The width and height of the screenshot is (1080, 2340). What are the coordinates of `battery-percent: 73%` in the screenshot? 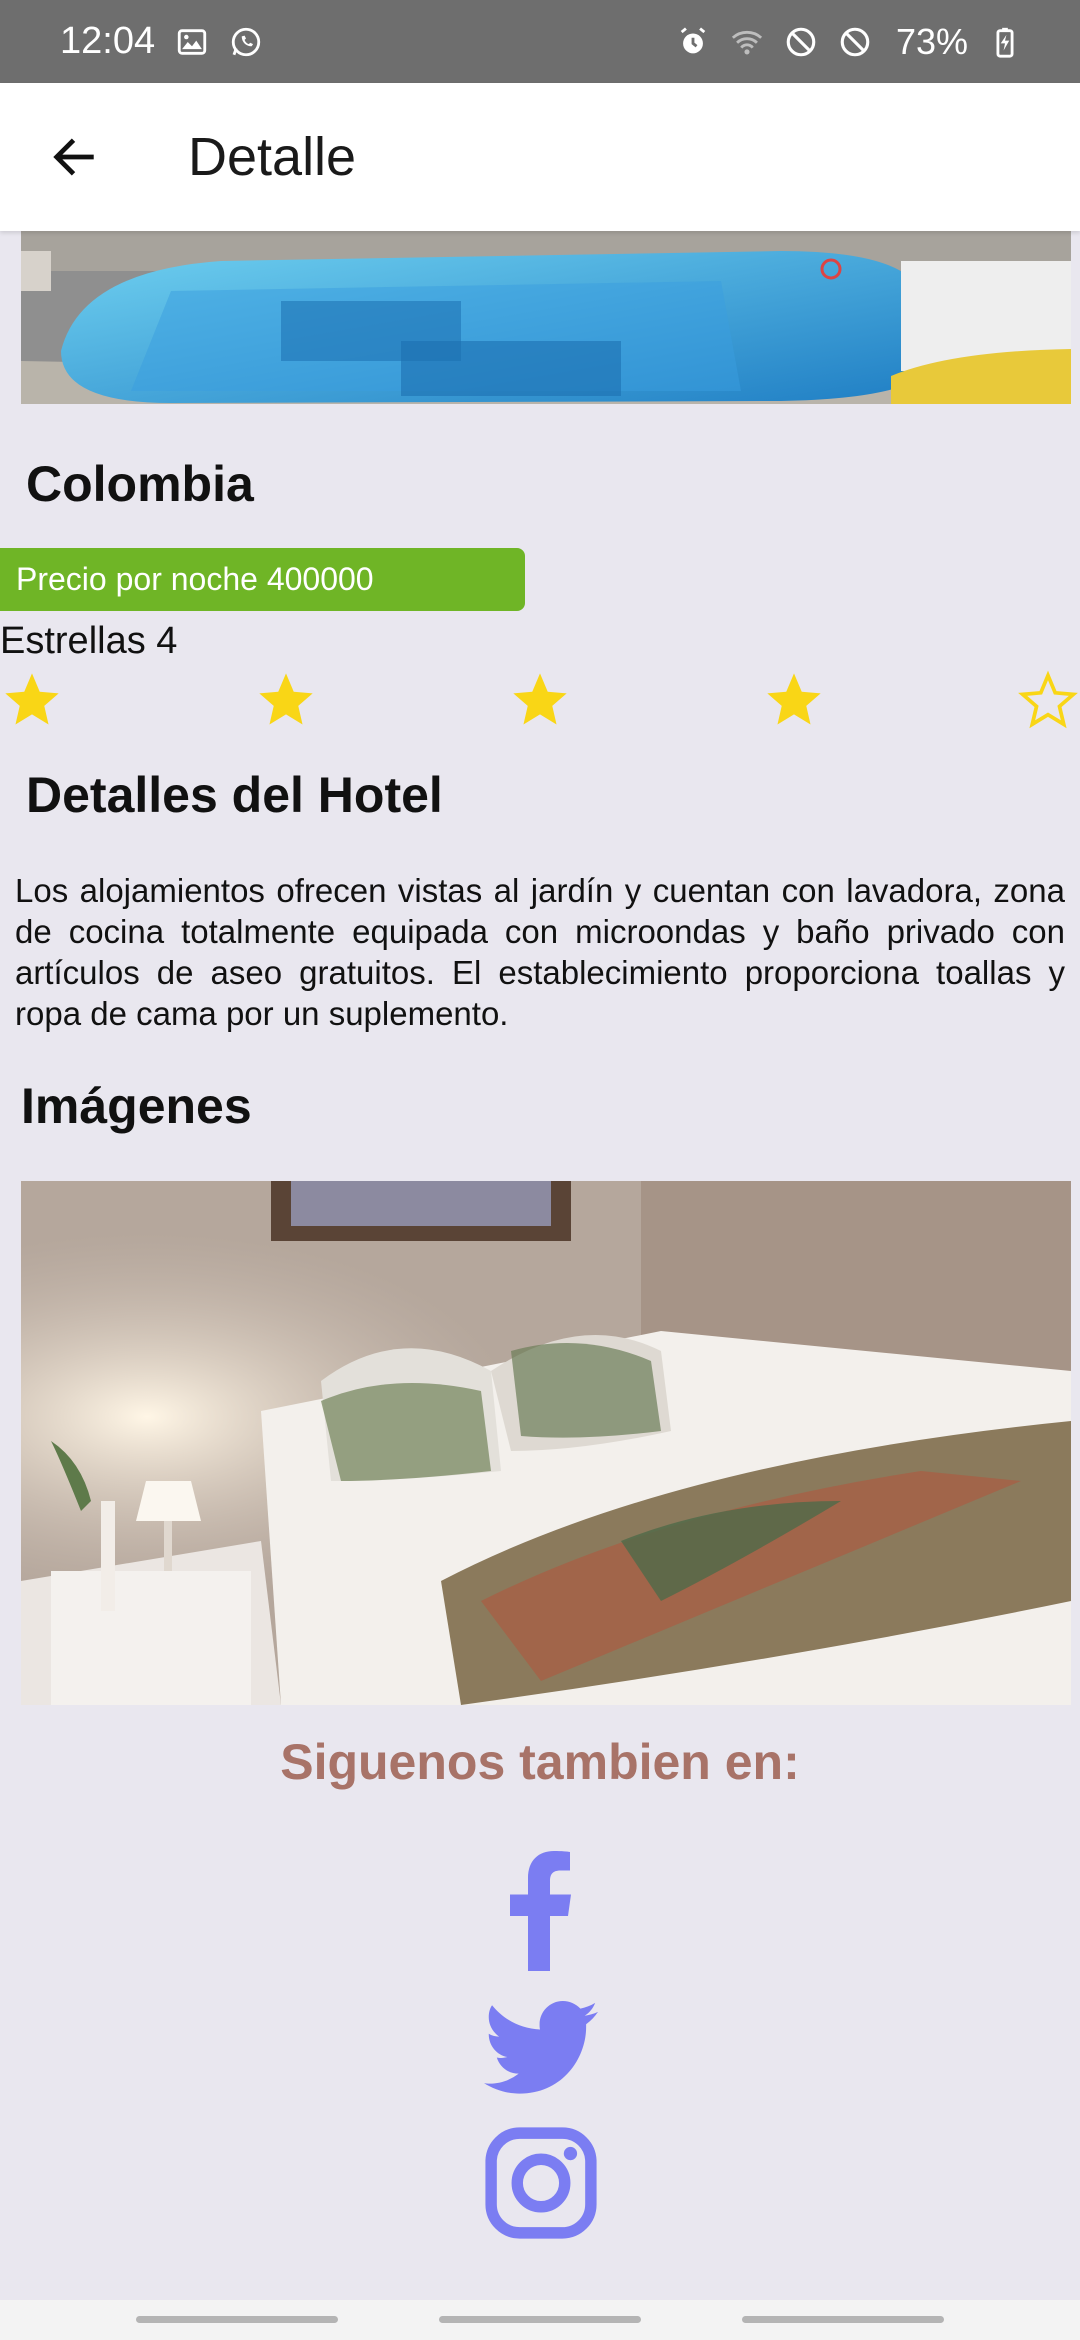 It's located at (931, 41).